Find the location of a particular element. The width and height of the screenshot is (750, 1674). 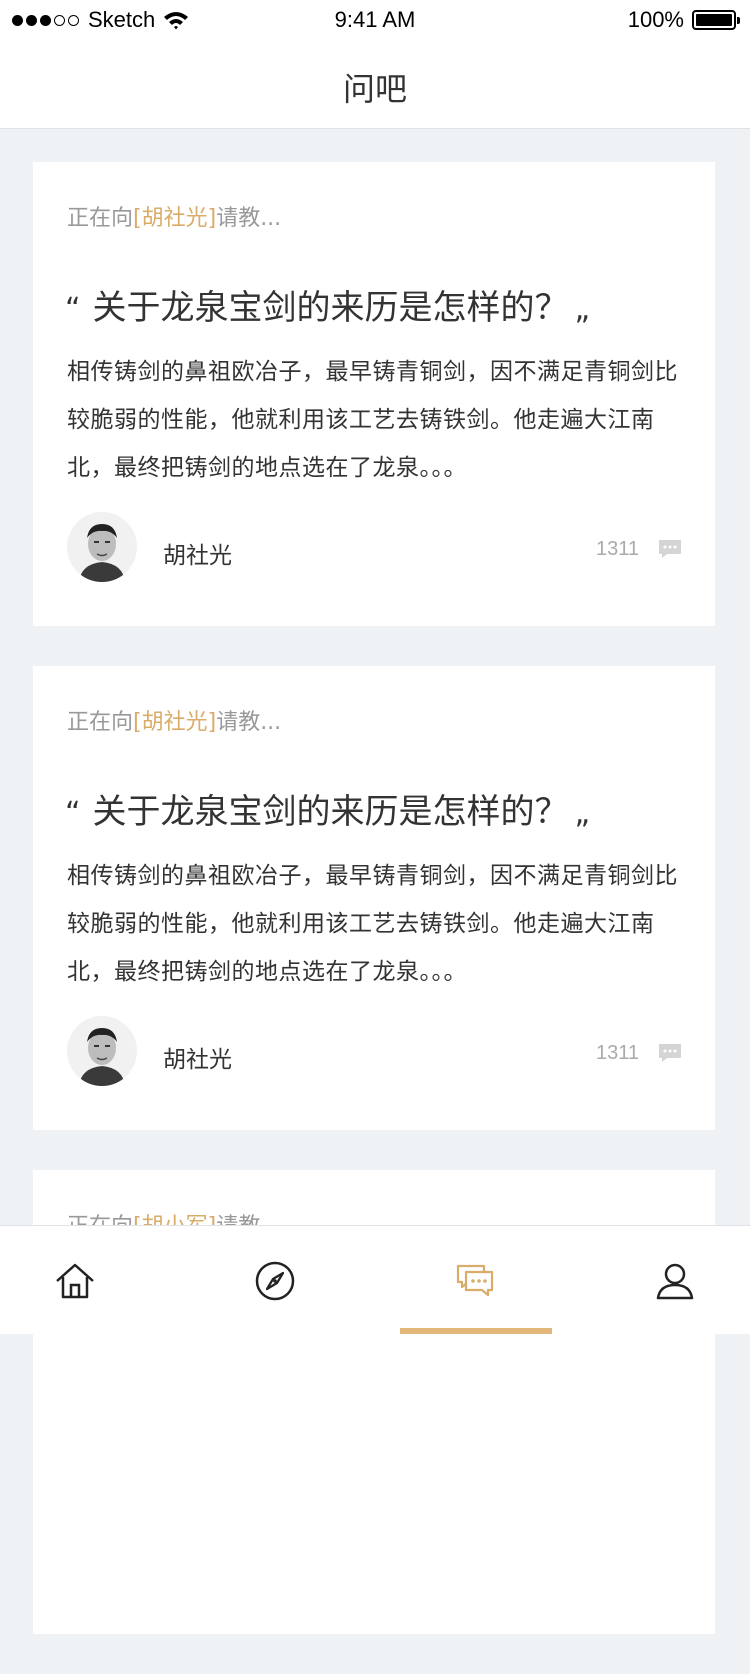

page-title: 问吧 is located at coordinates (374, 89).